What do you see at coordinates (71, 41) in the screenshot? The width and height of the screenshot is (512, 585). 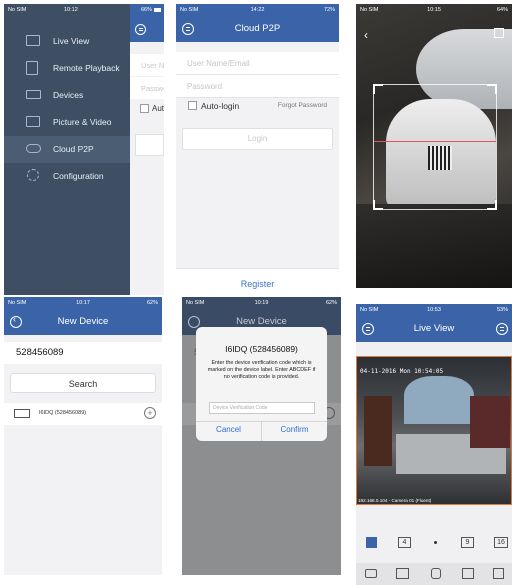 I see `menu-label: Live View` at bounding box center [71, 41].